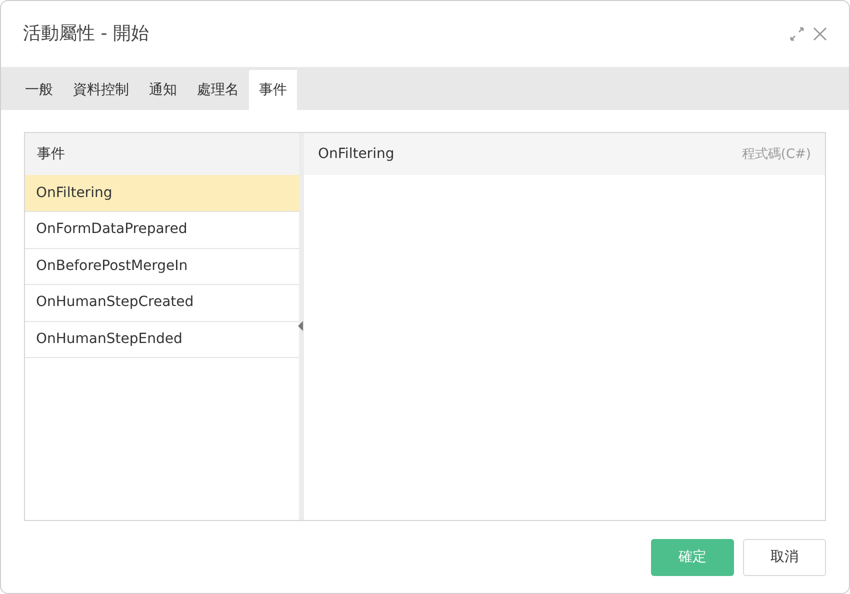 This screenshot has height=594, width=850. What do you see at coordinates (162, 193) in the screenshot?
I see `event-item: OnFiltering` at bounding box center [162, 193].